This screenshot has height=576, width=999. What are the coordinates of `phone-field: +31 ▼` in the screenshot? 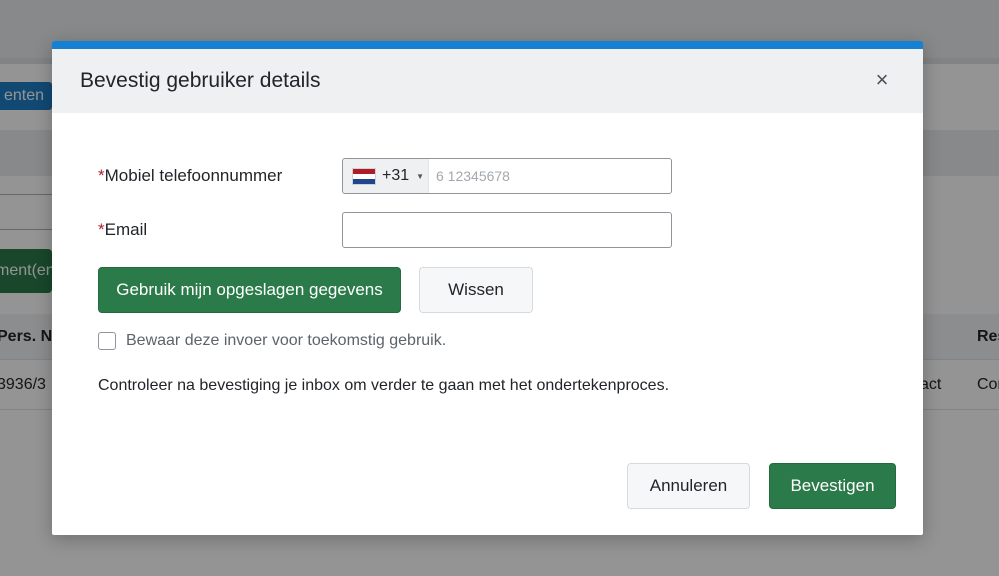 It's located at (507, 176).